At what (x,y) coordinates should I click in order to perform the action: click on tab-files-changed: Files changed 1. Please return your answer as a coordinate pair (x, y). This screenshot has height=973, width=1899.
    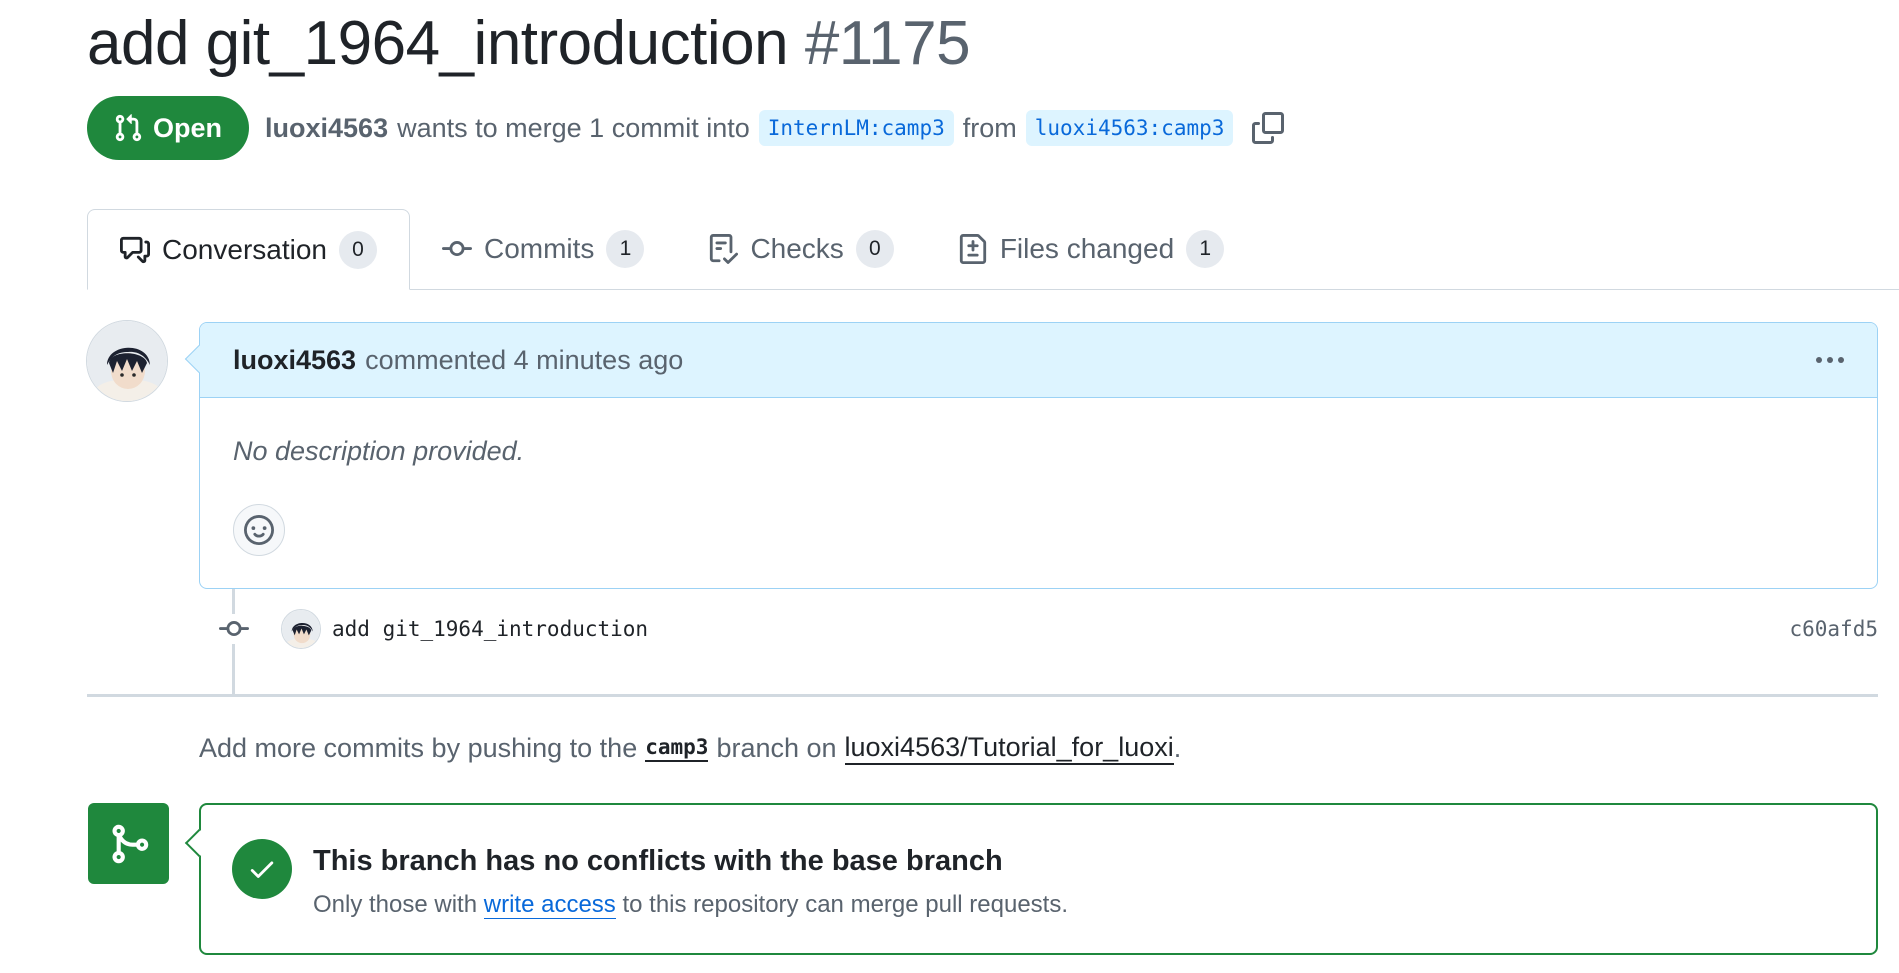
    Looking at the image, I should click on (1091, 249).